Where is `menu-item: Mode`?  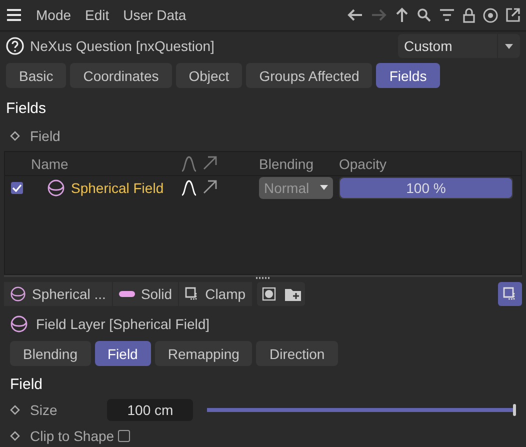
menu-item: Mode is located at coordinates (54, 15).